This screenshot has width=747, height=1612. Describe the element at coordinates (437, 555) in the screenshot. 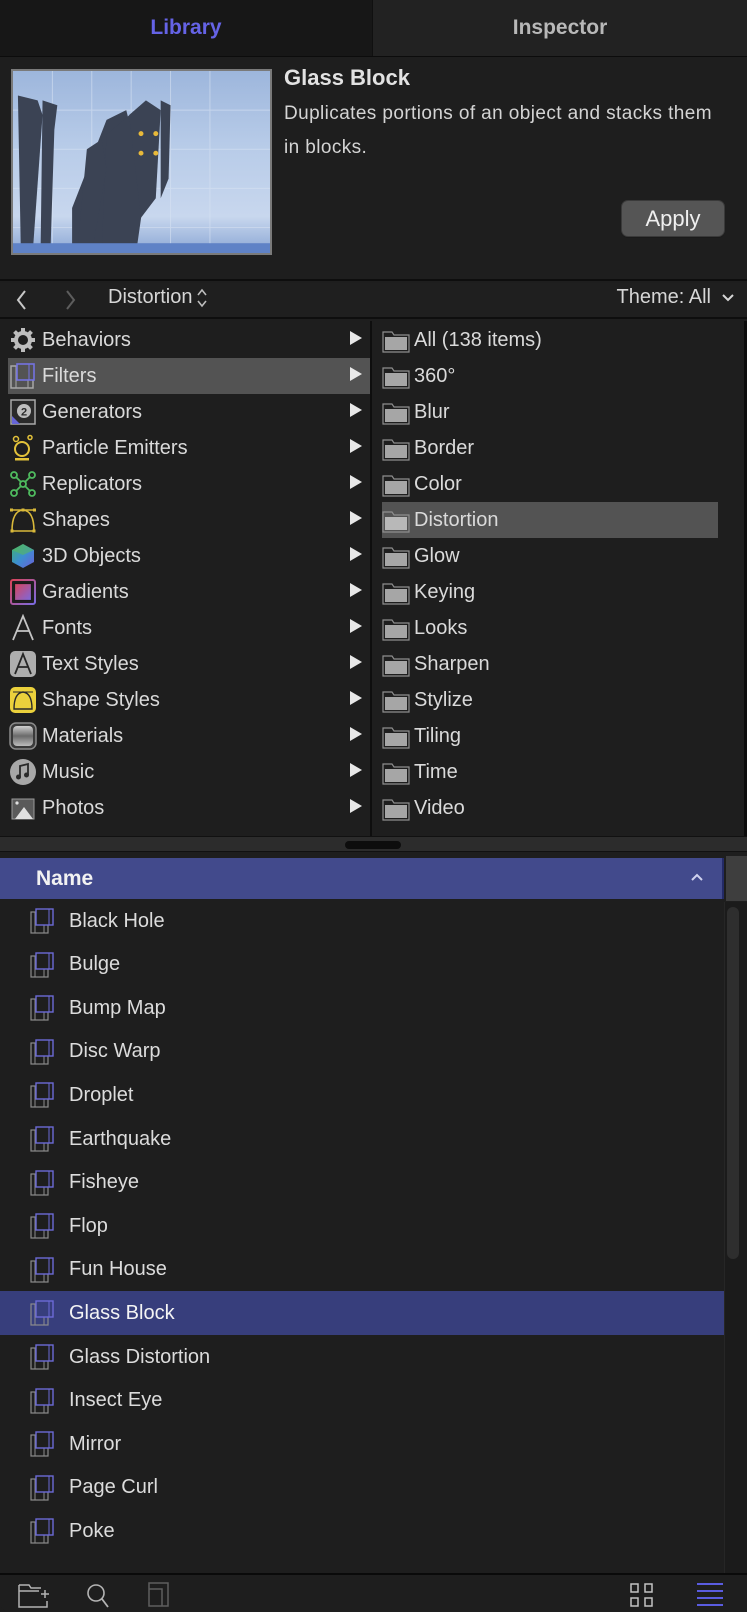

I see `subcategory-label: Glow` at that location.